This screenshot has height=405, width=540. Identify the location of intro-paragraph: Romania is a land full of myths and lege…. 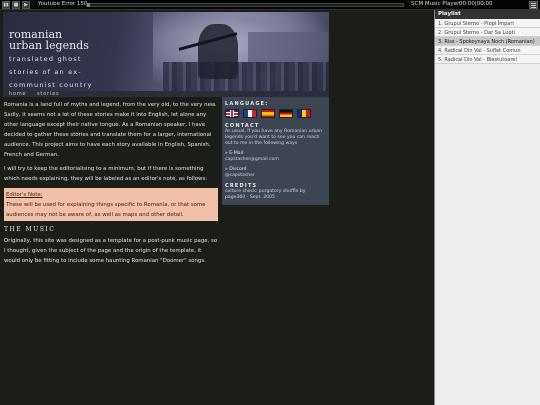
(110, 130).